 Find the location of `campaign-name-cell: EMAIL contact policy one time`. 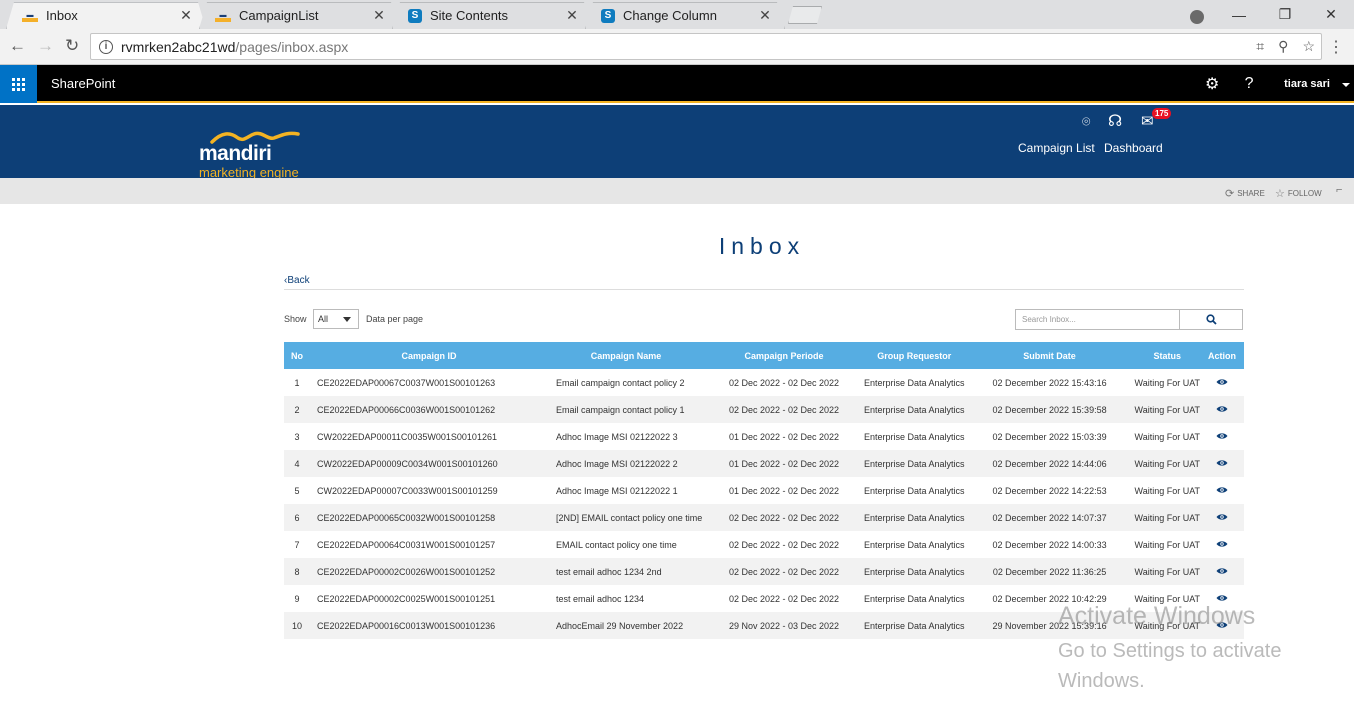

campaign-name-cell: EMAIL contact policy one time is located at coordinates (616, 544).